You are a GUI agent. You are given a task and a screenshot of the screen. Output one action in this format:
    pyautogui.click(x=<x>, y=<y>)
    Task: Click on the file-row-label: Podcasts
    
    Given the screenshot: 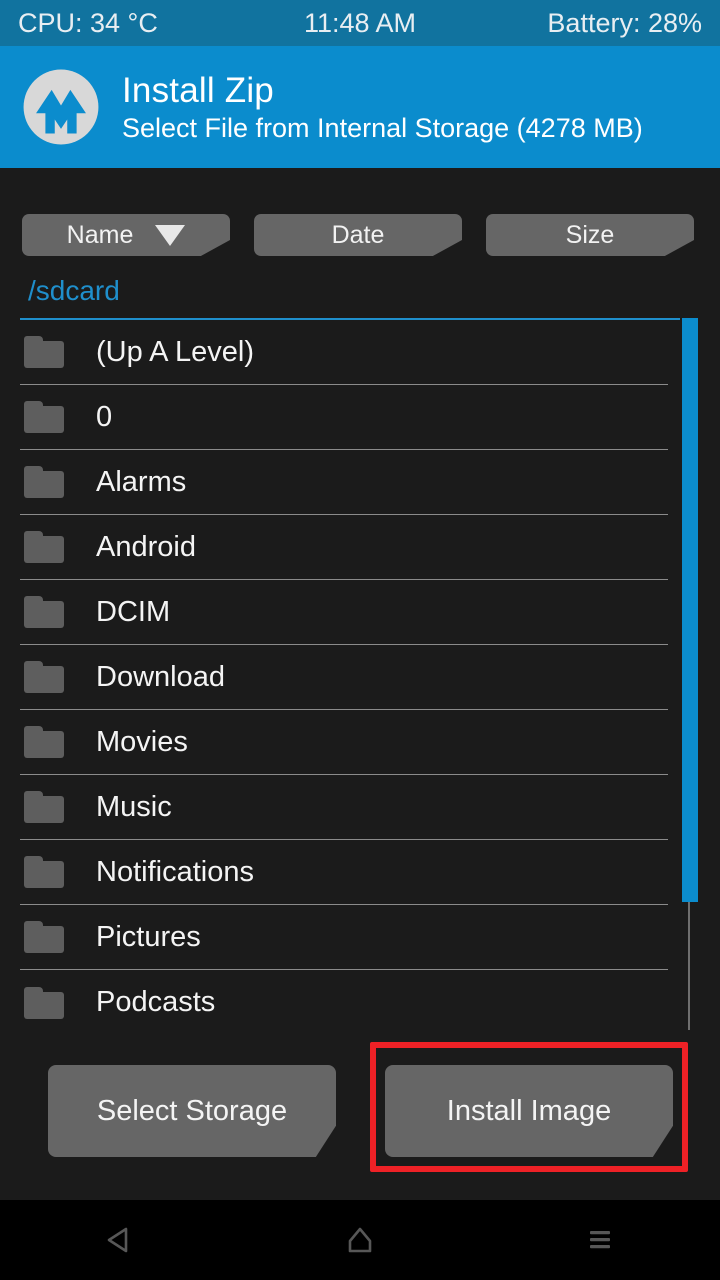 What is the action you would take?
    pyautogui.click(x=156, y=1002)
    